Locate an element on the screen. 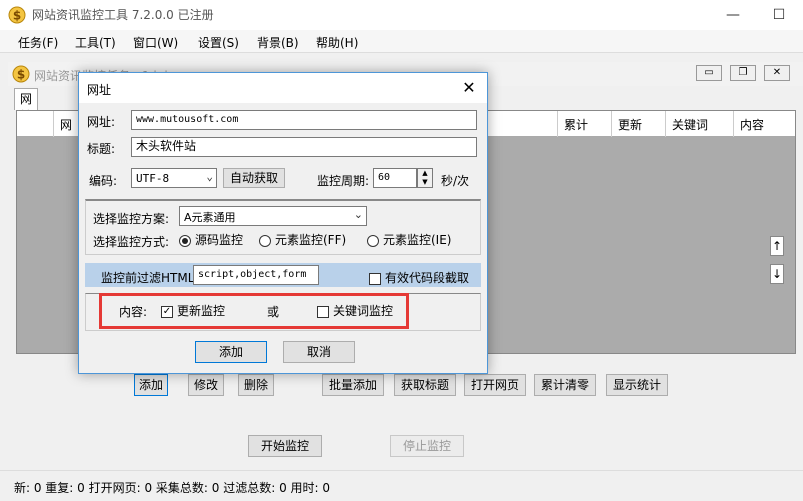 This screenshot has height=501, width=803. grid-col-keyword: 关键词 is located at coordinates (699, 124).